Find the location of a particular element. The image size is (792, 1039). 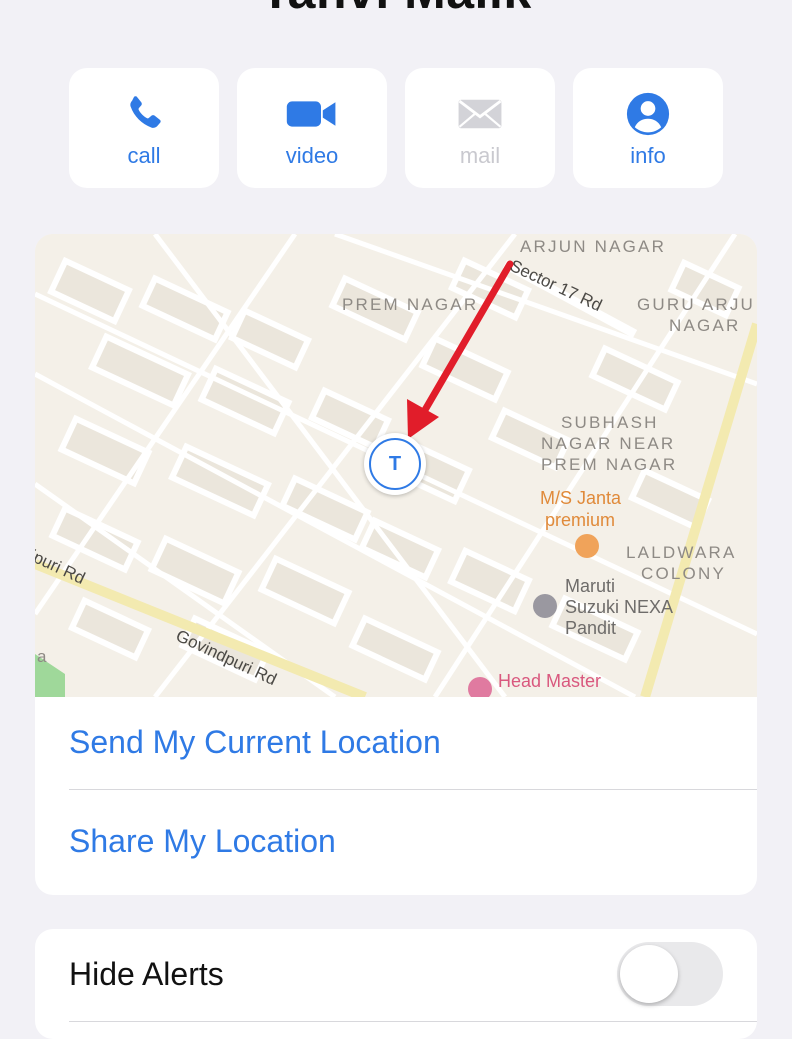

settings-card: Hide Alerts is located at coordinates (396, 984).